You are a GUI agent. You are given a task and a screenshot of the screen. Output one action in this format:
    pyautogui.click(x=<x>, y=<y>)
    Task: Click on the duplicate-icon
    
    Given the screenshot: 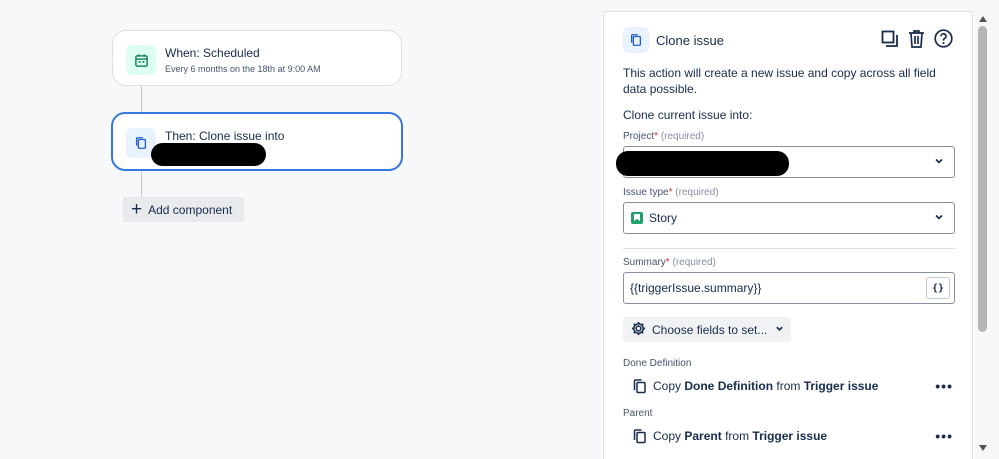 What is the action you would take?
    pyautogui.click(x=889, y=38)
    